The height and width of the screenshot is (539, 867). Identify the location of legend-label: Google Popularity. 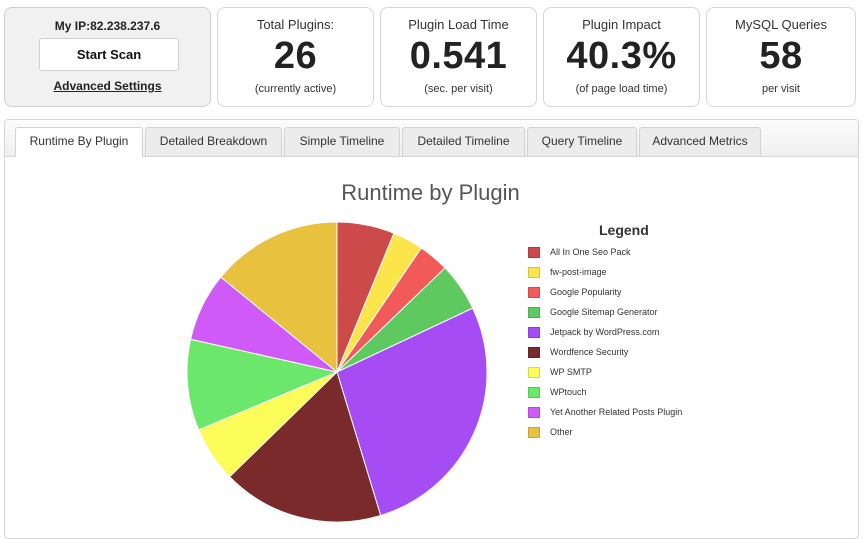
(586, 292).